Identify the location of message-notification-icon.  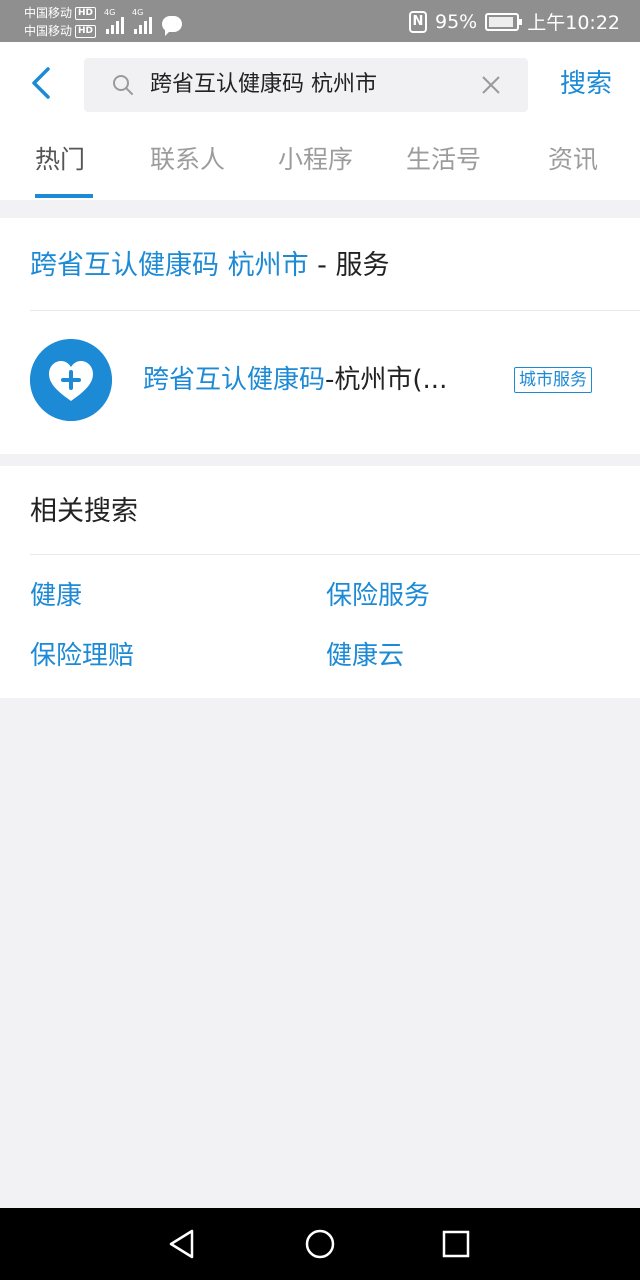
(172, 26).